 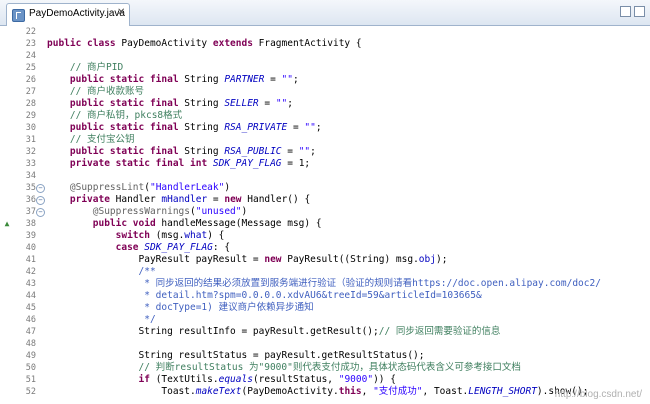 What do you see at coordinates (325, 212) in the screenshot?
I see `code-line: 37− @SuppressWarnings("unused")` at bounding box center [325, 212].